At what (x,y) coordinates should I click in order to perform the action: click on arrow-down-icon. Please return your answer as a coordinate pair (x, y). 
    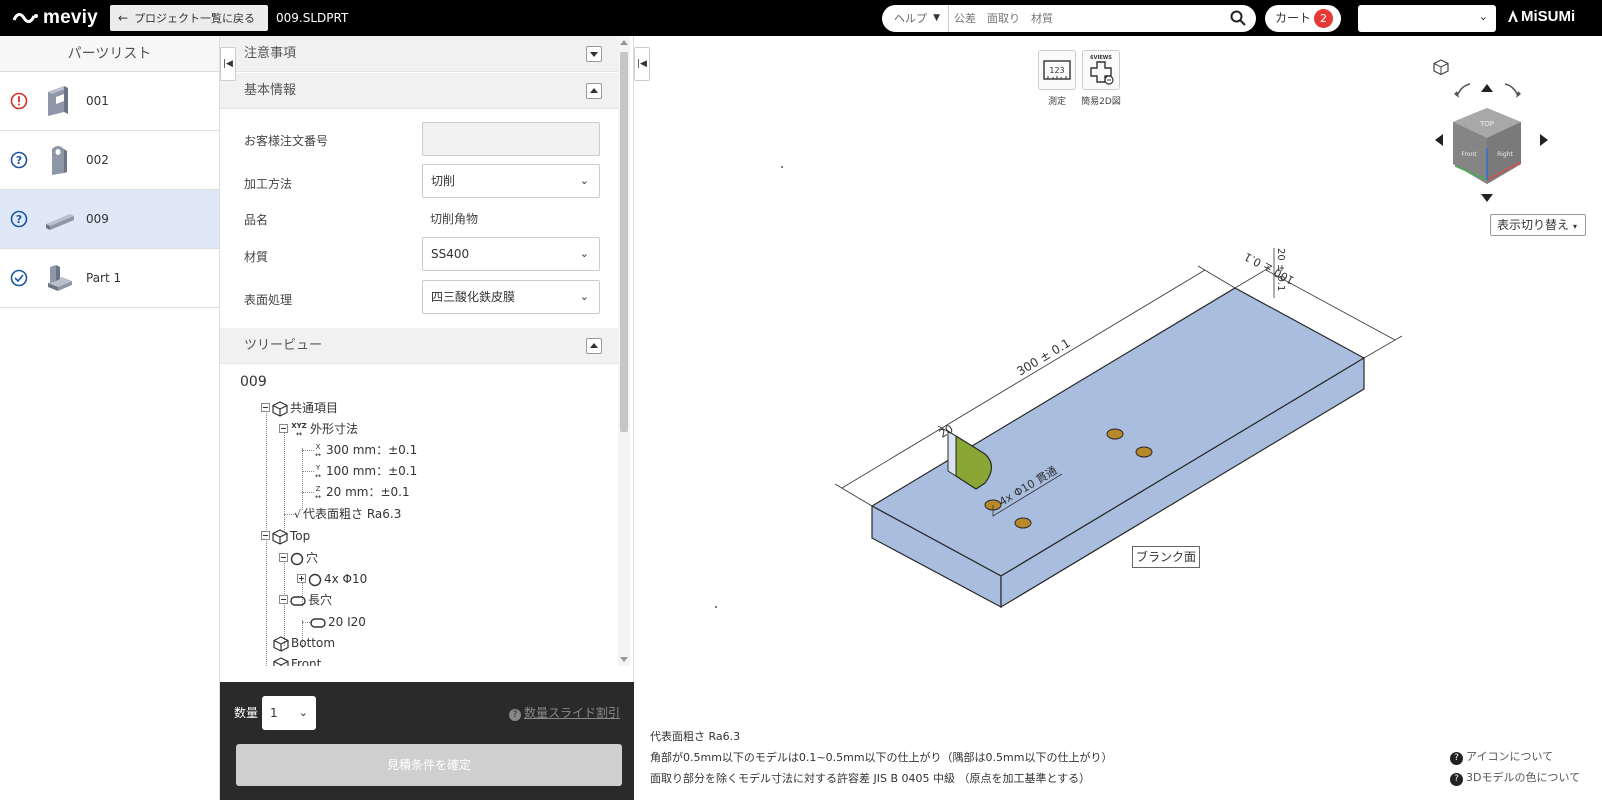
    Looking at the image, I should click on (1487, 198).